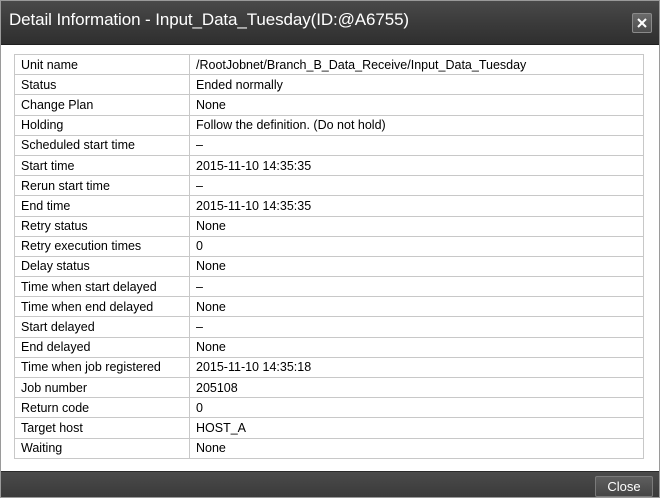  I want to click on row-label: Start delayed, so click(102, 327).